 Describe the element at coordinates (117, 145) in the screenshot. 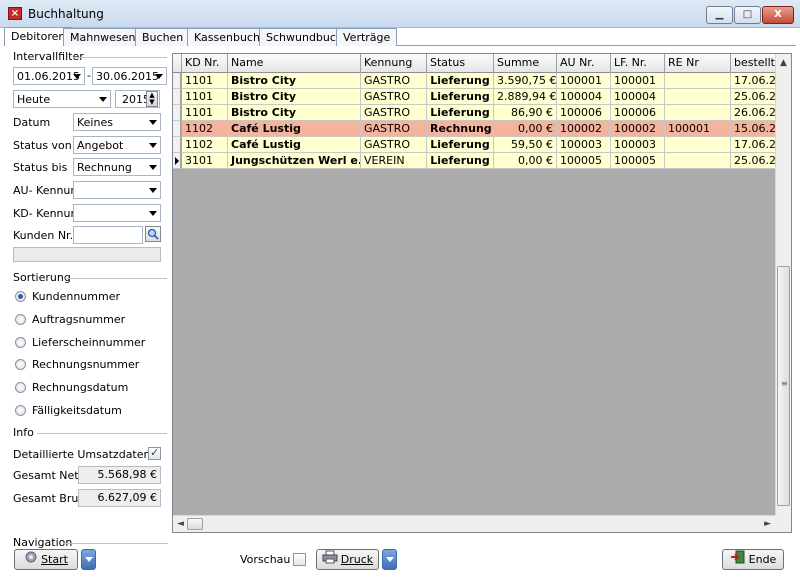

I see `status-von-select: Angebot` at that location.